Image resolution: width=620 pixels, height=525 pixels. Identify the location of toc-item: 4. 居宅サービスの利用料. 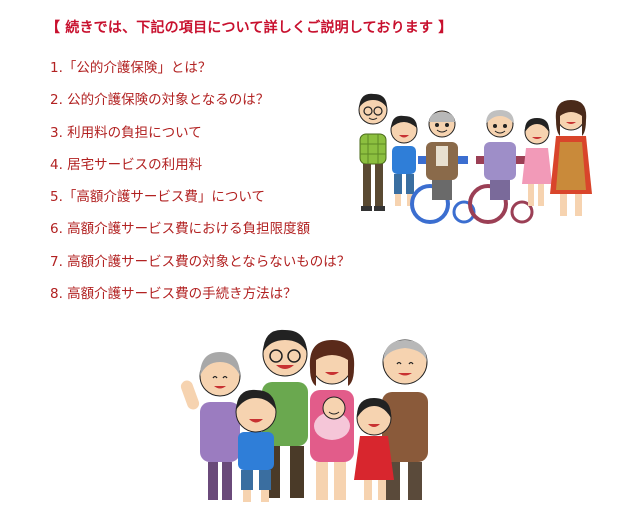
(200, 171).